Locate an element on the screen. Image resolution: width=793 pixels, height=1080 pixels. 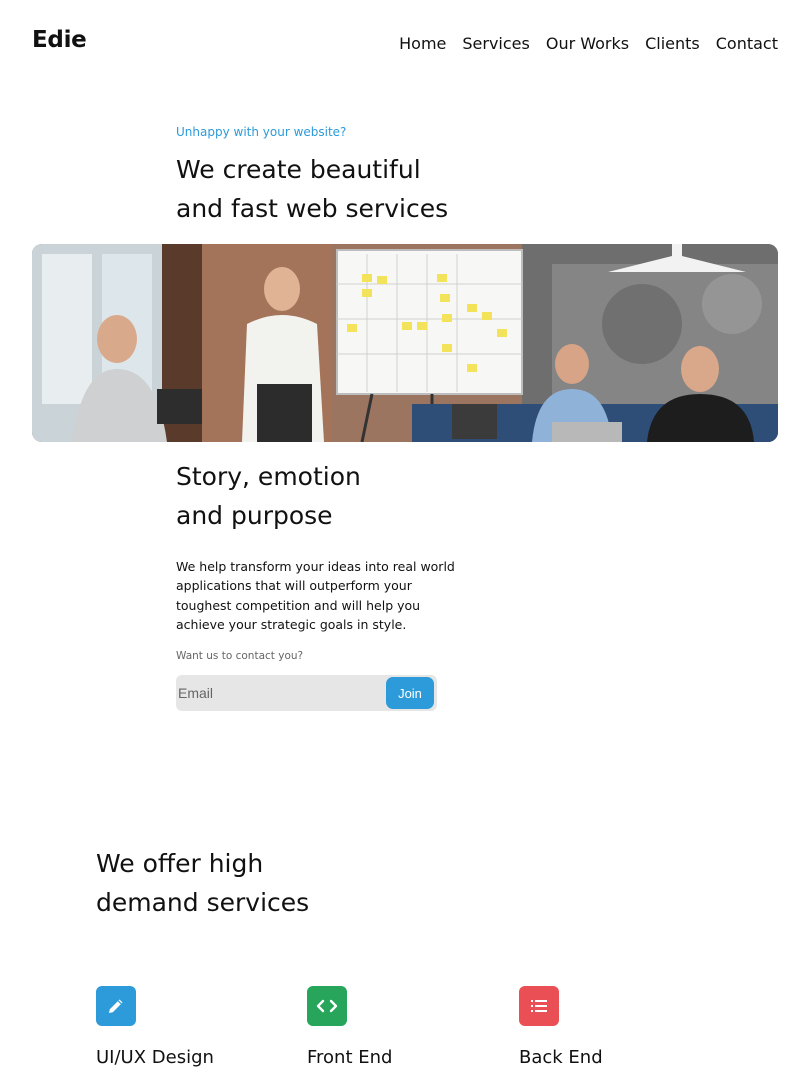
service-front-end: Front End is located at coordinates (349, 1027).